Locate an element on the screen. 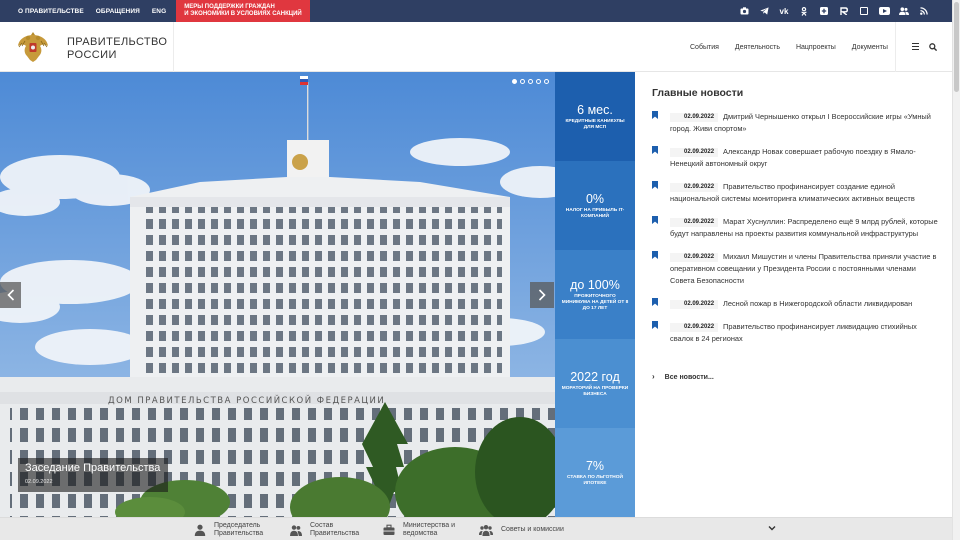 This screenshot has width=960, height=540. site-logo-text: ПРАВИТЕЛЬСТВО РОССИИ is located at coordinates (117, 48).